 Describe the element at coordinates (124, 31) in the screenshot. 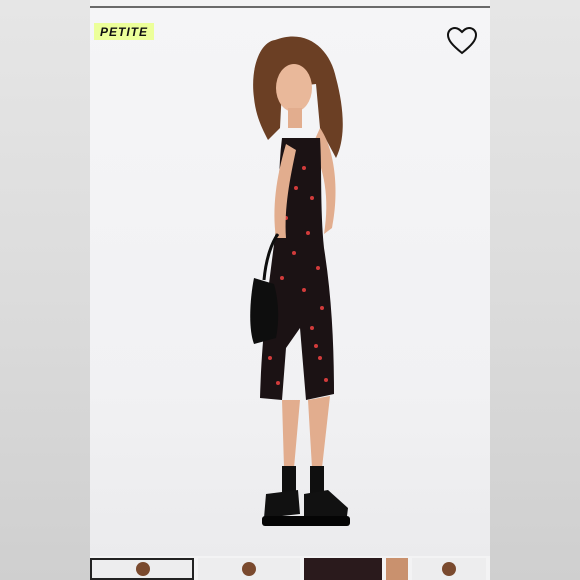

I see `petite-badge: PETITE` at that location.